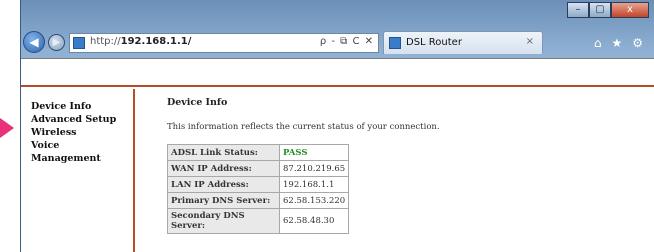 This screenshot has height=252, width=654. I want to click on table-row: LAN IP Address: 192.168.1.1, so click(258, 184).